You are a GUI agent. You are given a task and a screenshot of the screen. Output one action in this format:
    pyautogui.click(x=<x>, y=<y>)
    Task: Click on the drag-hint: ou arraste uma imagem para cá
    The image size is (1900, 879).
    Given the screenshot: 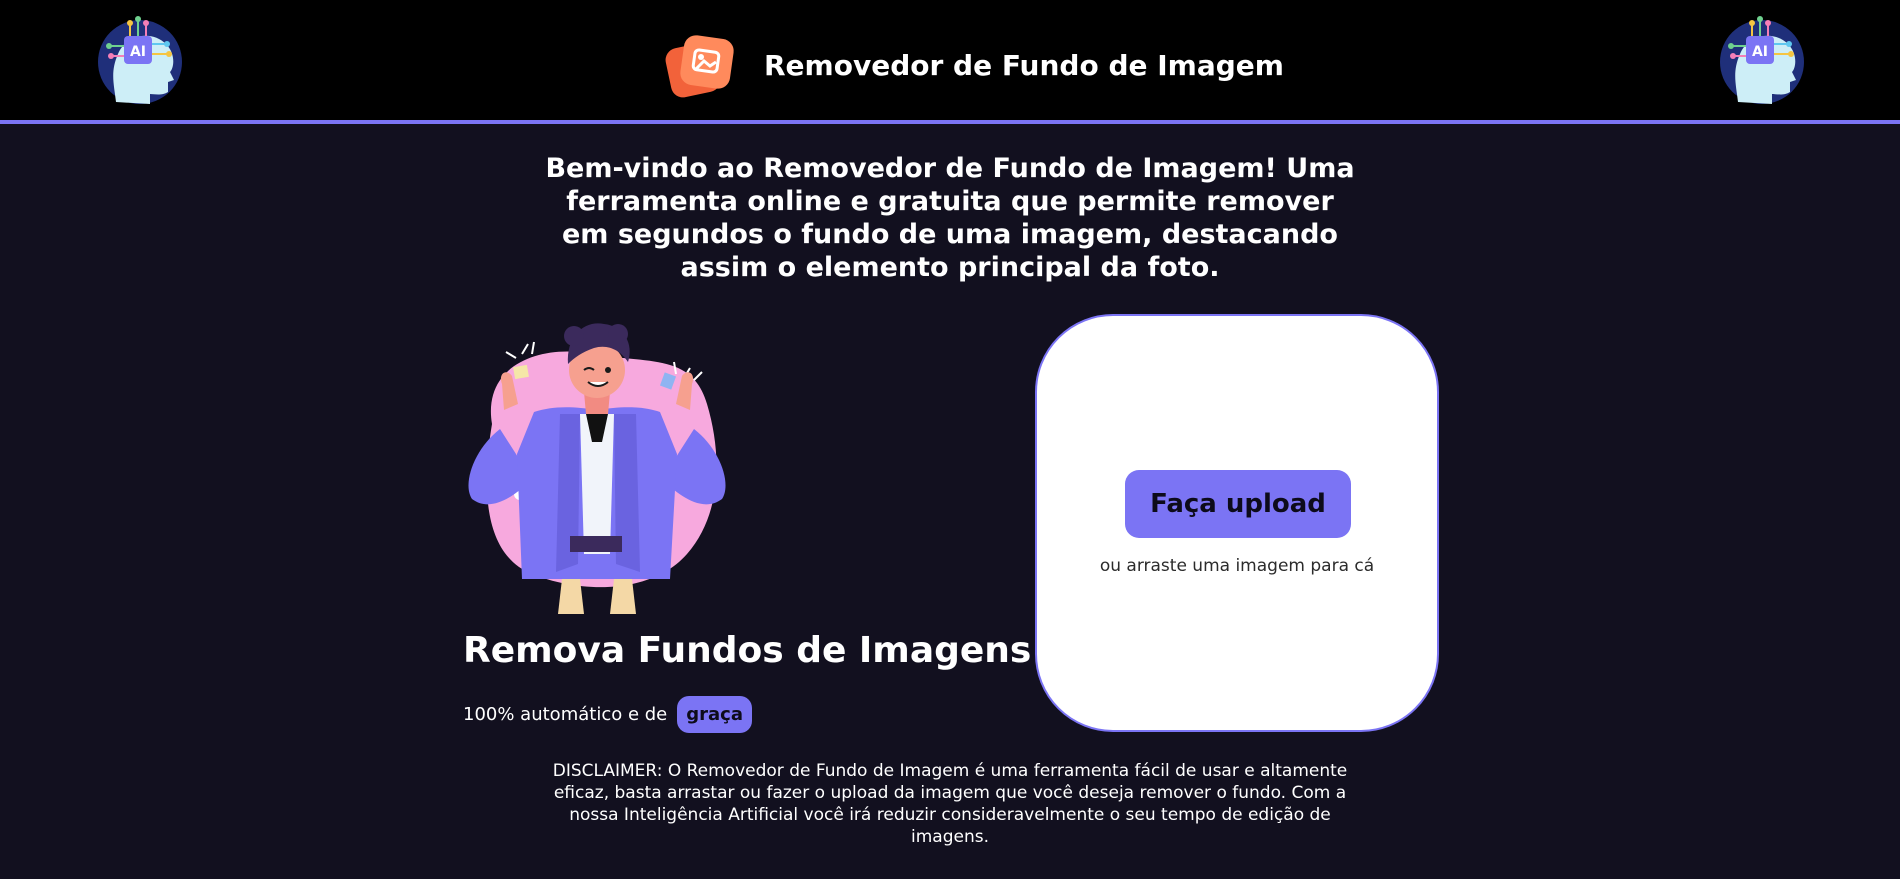 What is the action you would take?
    pyautogui.click(x=1237, y=566)
    